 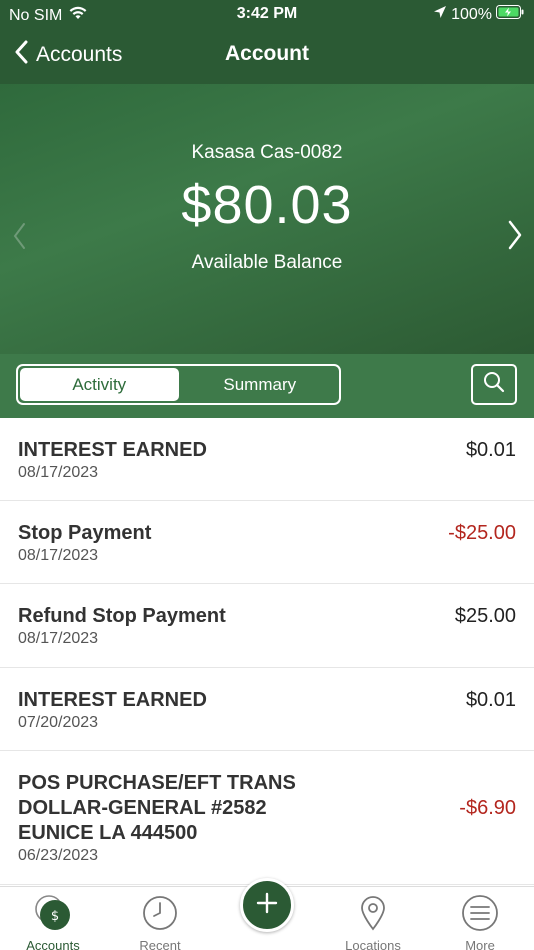 I want to click on tab-accounts: $ Accounts, so click(x=53, y=921).